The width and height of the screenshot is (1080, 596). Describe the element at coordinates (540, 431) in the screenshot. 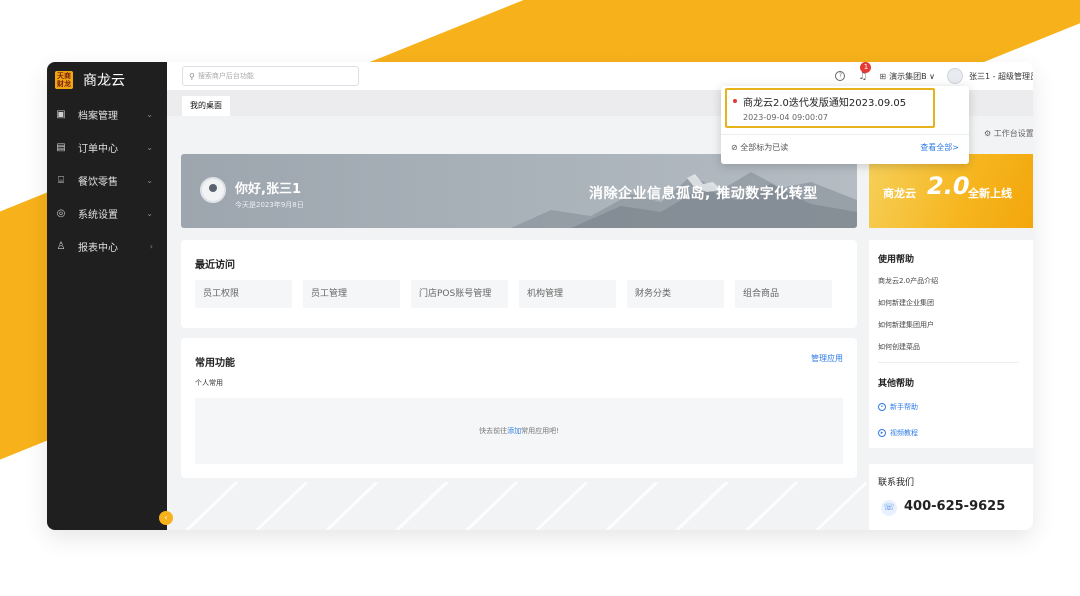

I see `empty-suffix: 常用应用吧!` at that location.